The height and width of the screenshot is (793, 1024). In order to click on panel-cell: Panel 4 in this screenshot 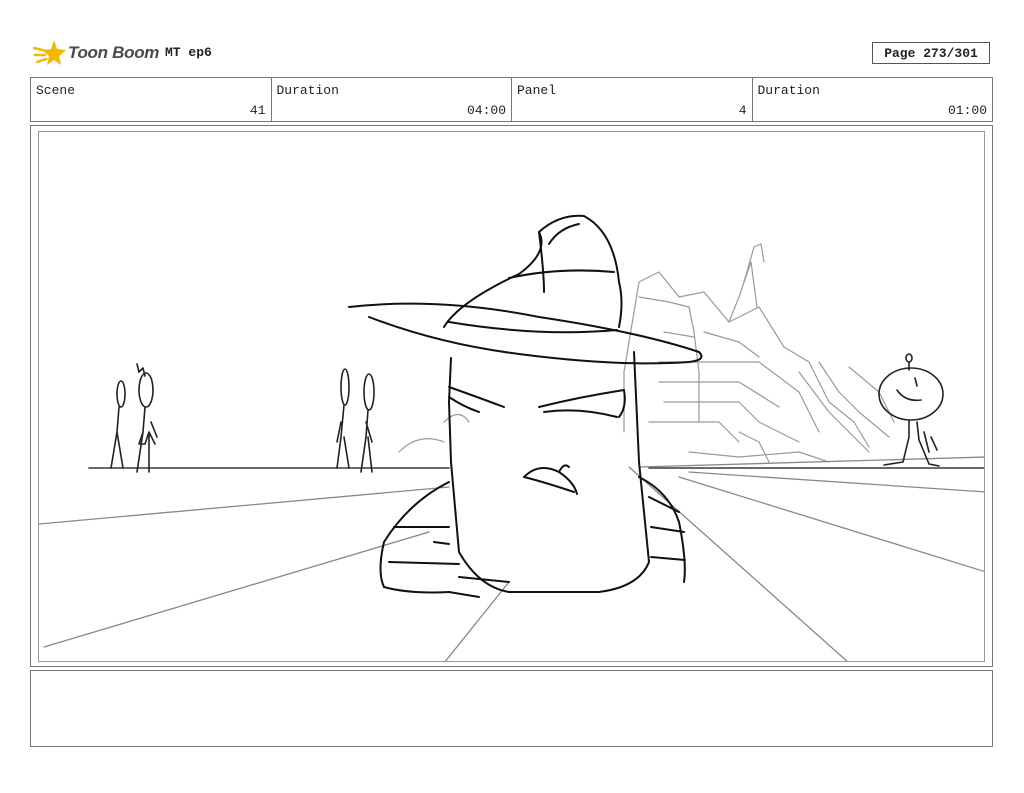, I will do `click(632, 99)`.